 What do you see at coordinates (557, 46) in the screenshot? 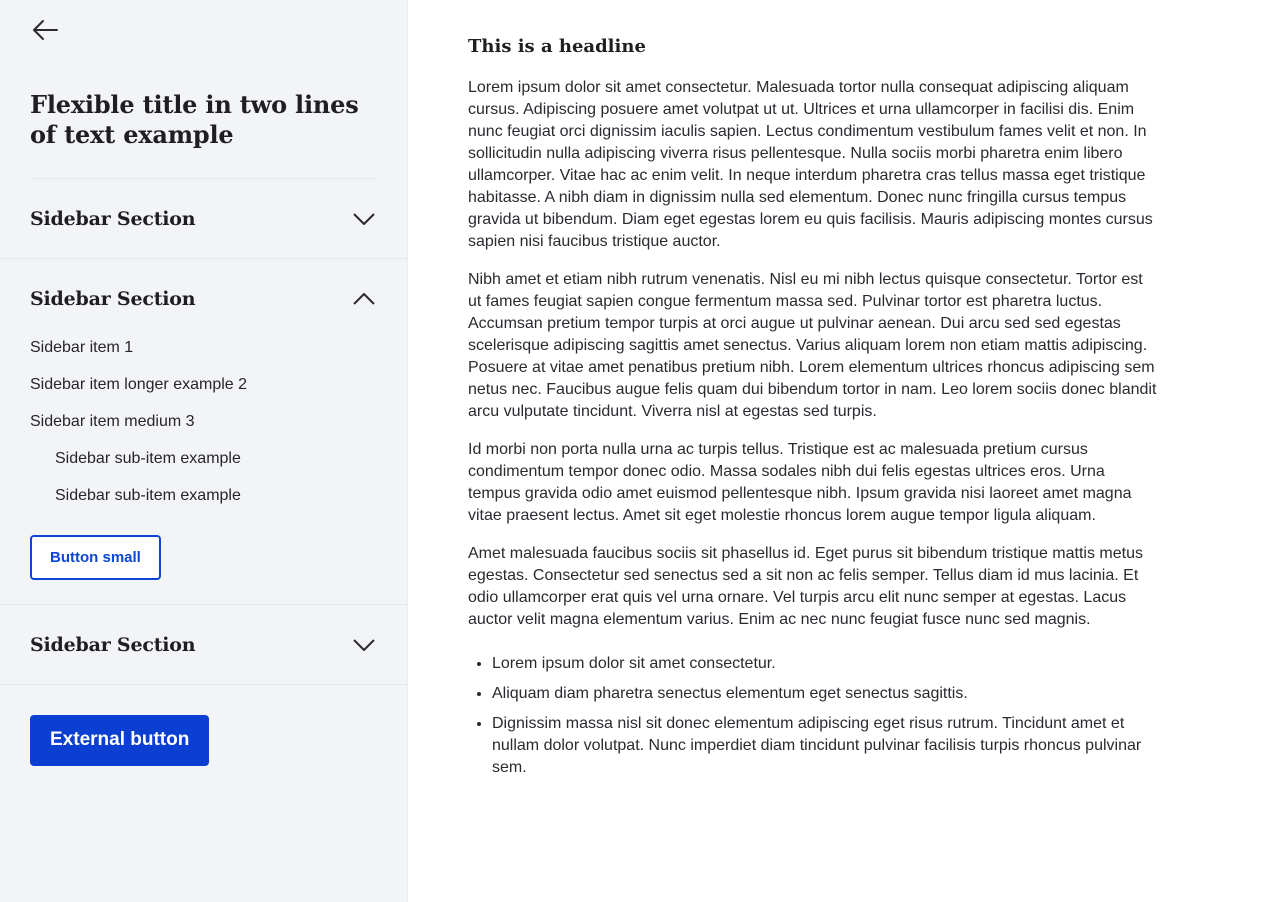
I see `headline: This is a headline` at bounding box center [557, 46].